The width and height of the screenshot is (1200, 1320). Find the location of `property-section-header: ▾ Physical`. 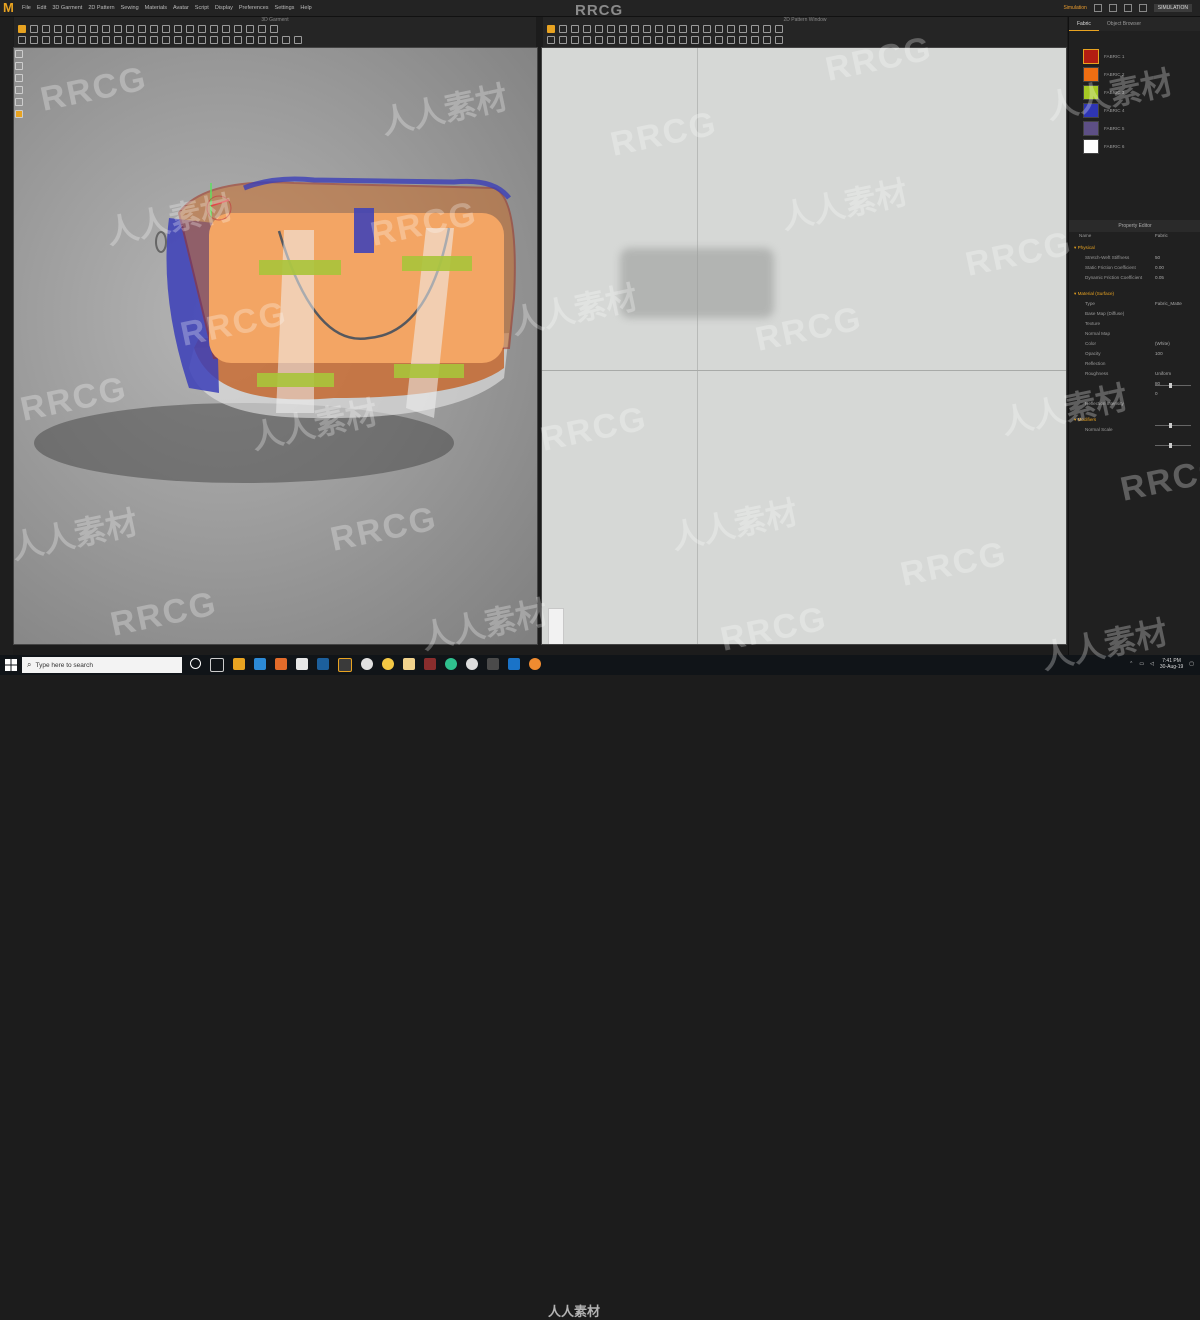

property-section-header: ▾ Physical is located at coordinates (1084, 248).